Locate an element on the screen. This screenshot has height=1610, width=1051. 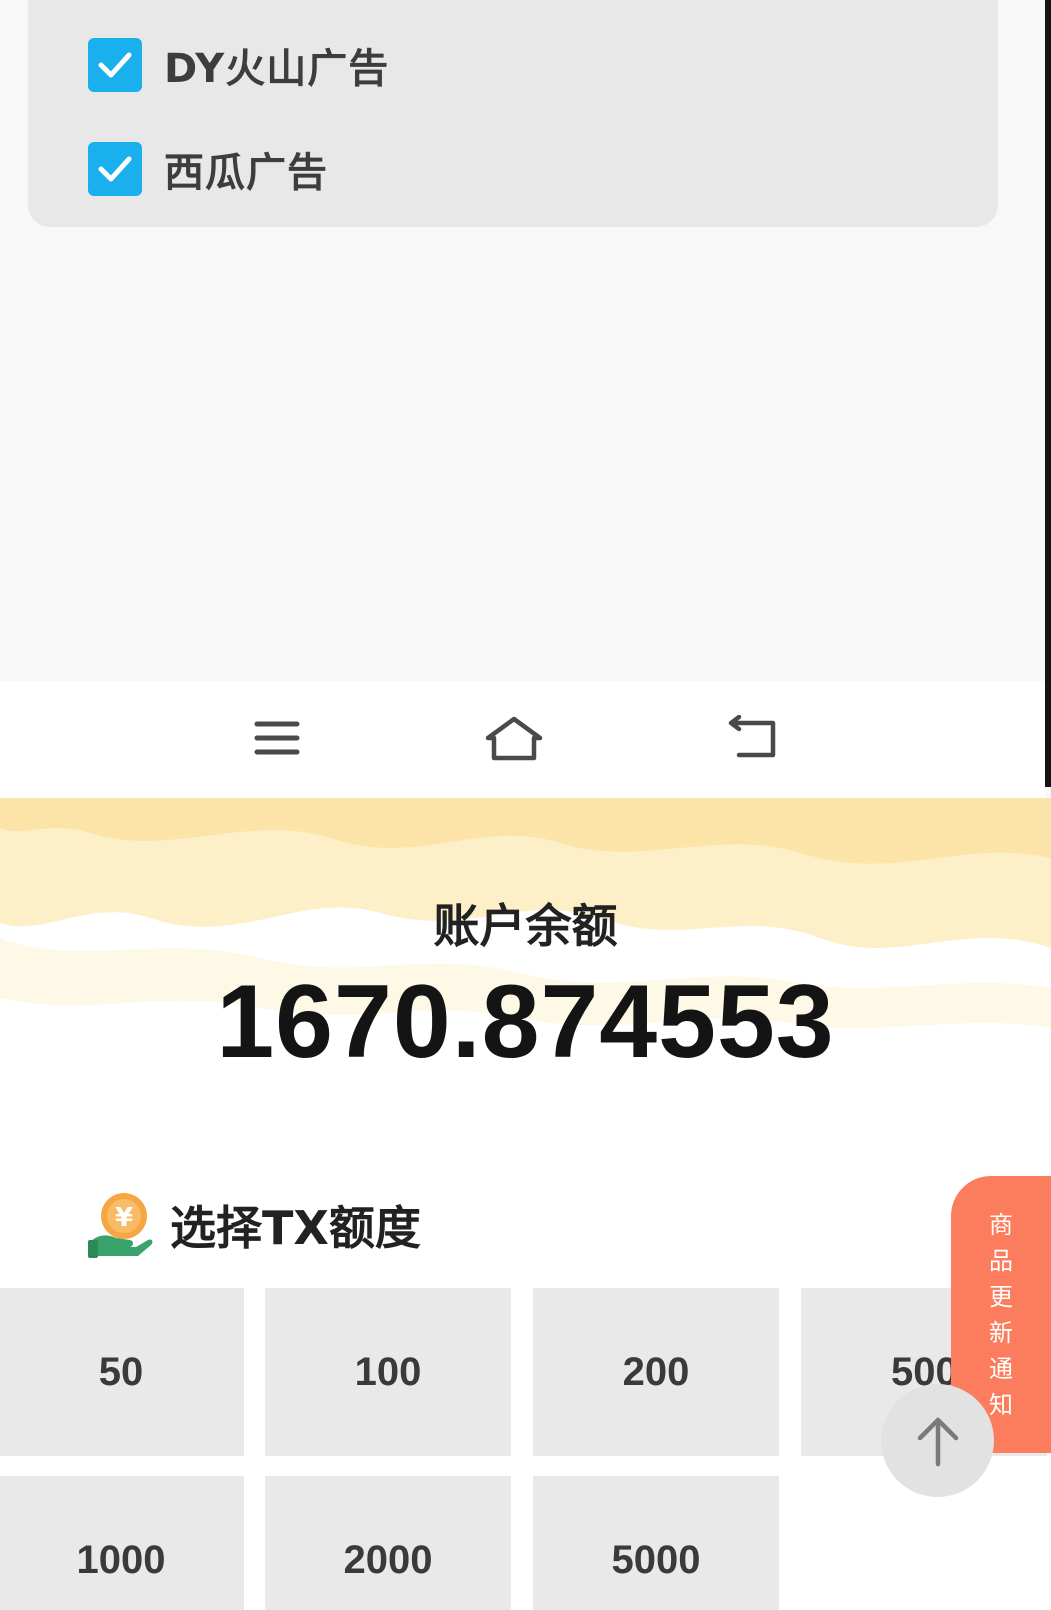
home-button is located at coordinates (514, 738).